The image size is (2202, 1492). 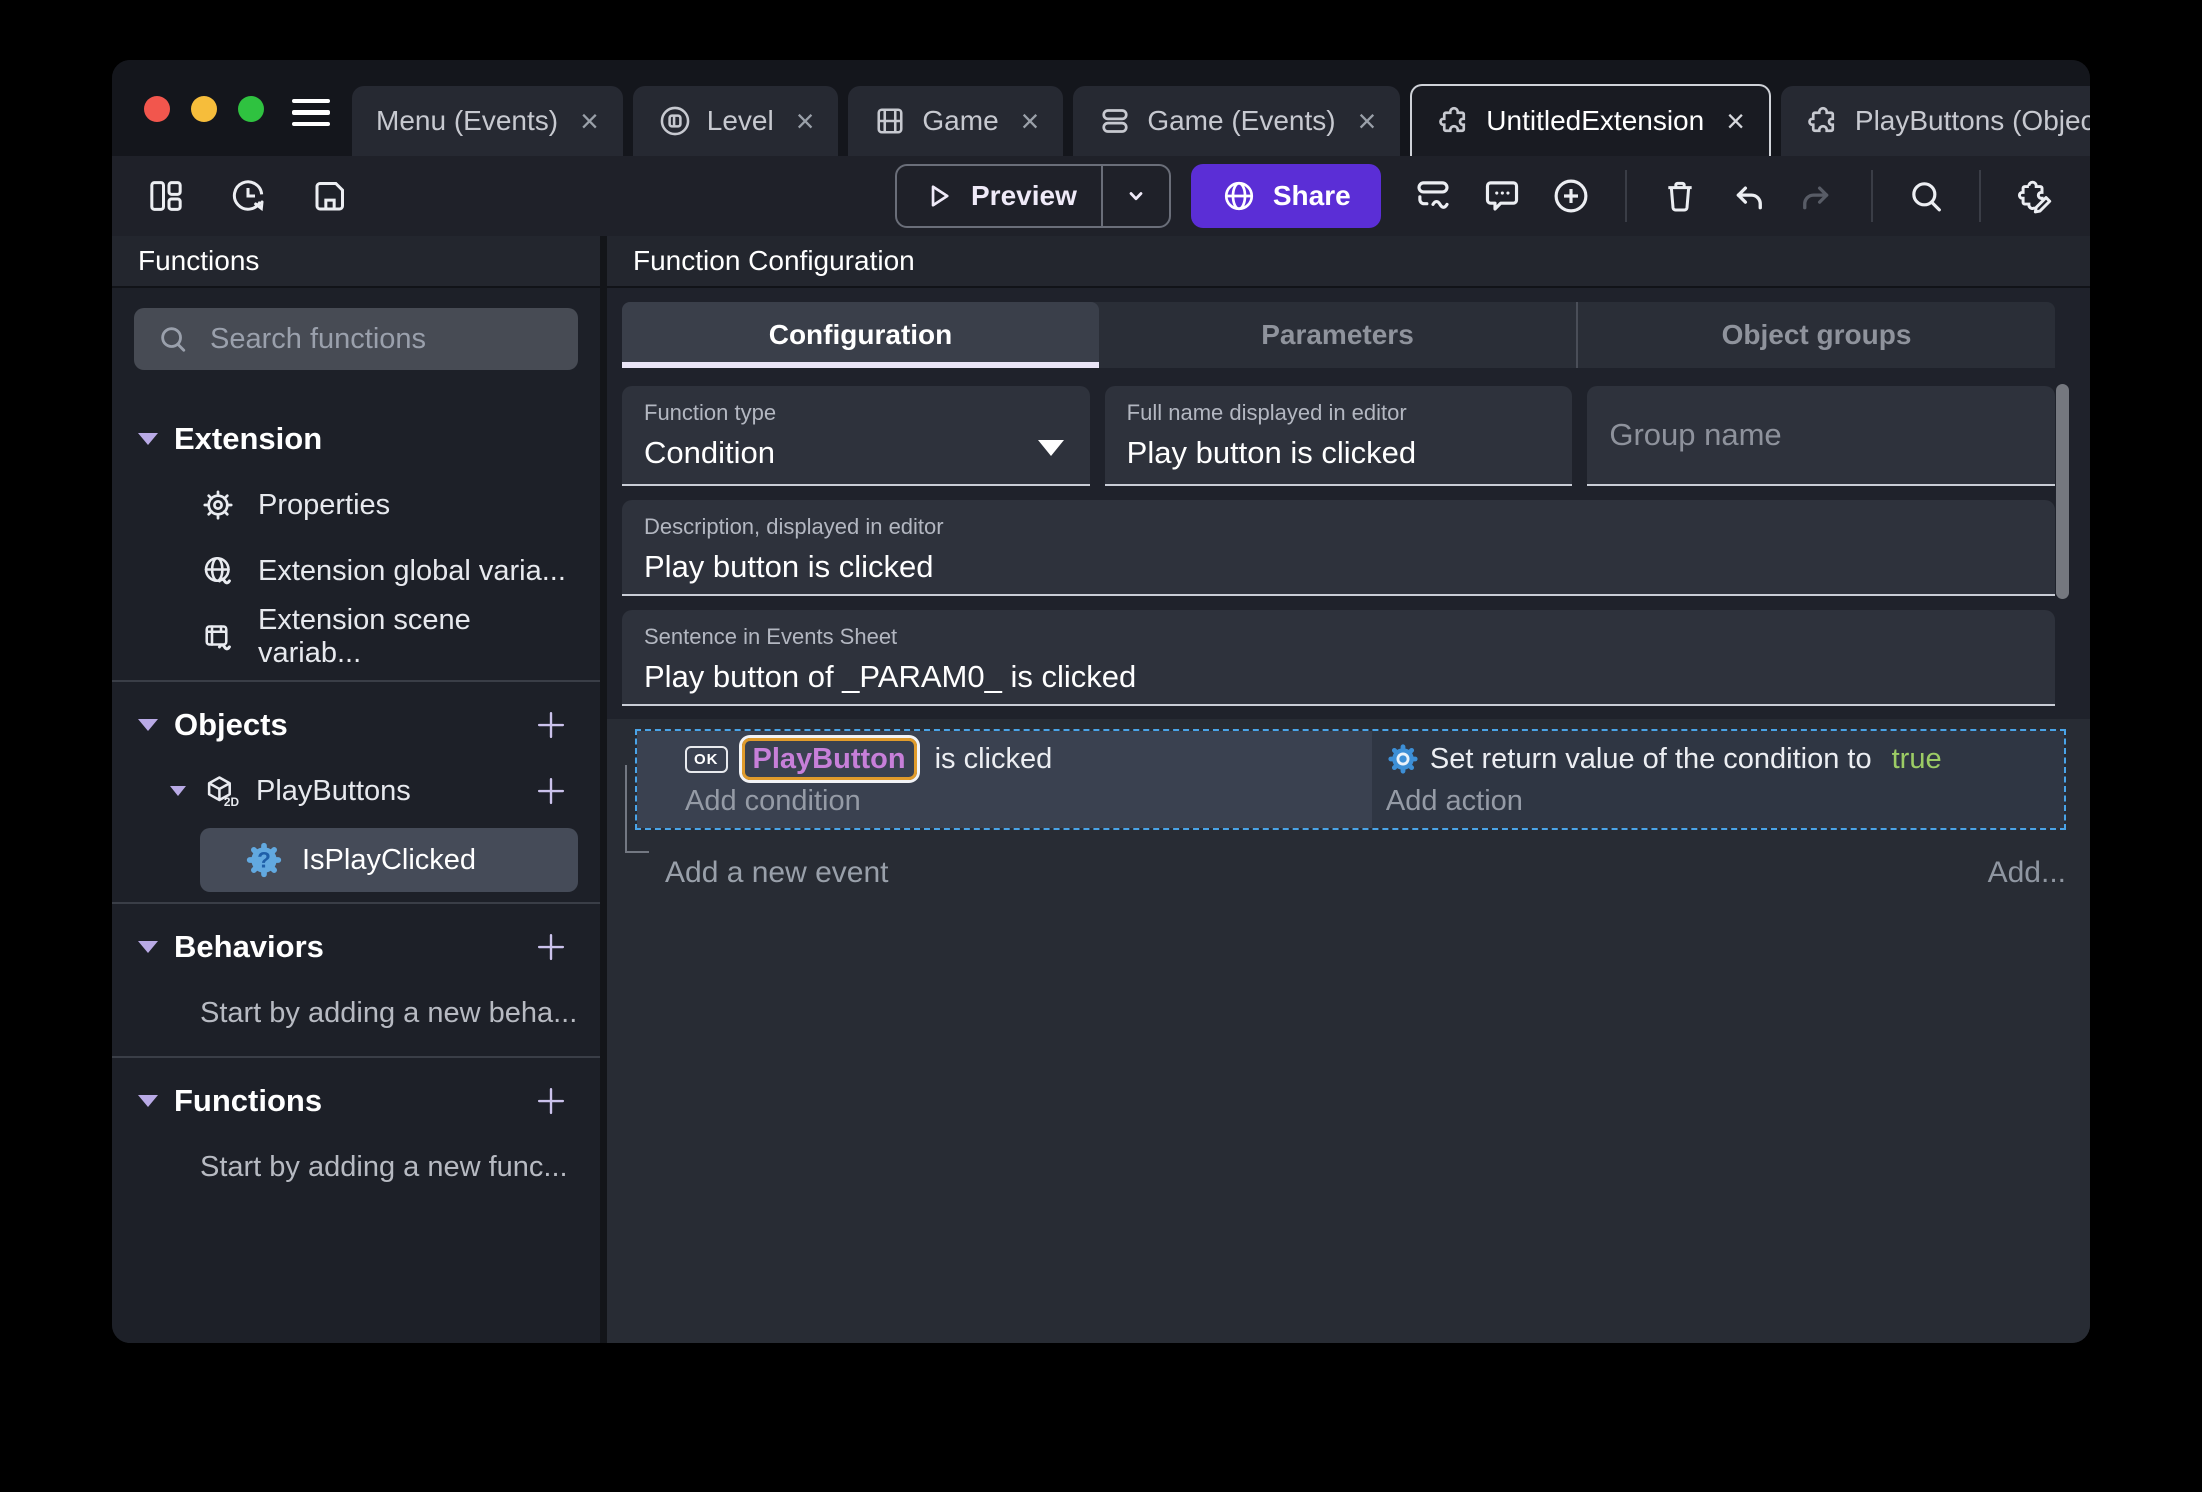 What do you see at coordinates (330, 196) in the screenshot?
I see `save-icon` at bounding box center [330, 196].